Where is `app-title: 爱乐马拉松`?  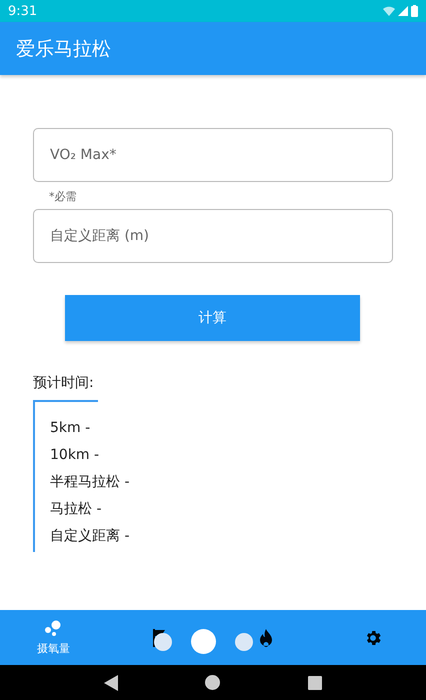
app-title: 爱乐马拉松 is located at coordinates (63, 49).